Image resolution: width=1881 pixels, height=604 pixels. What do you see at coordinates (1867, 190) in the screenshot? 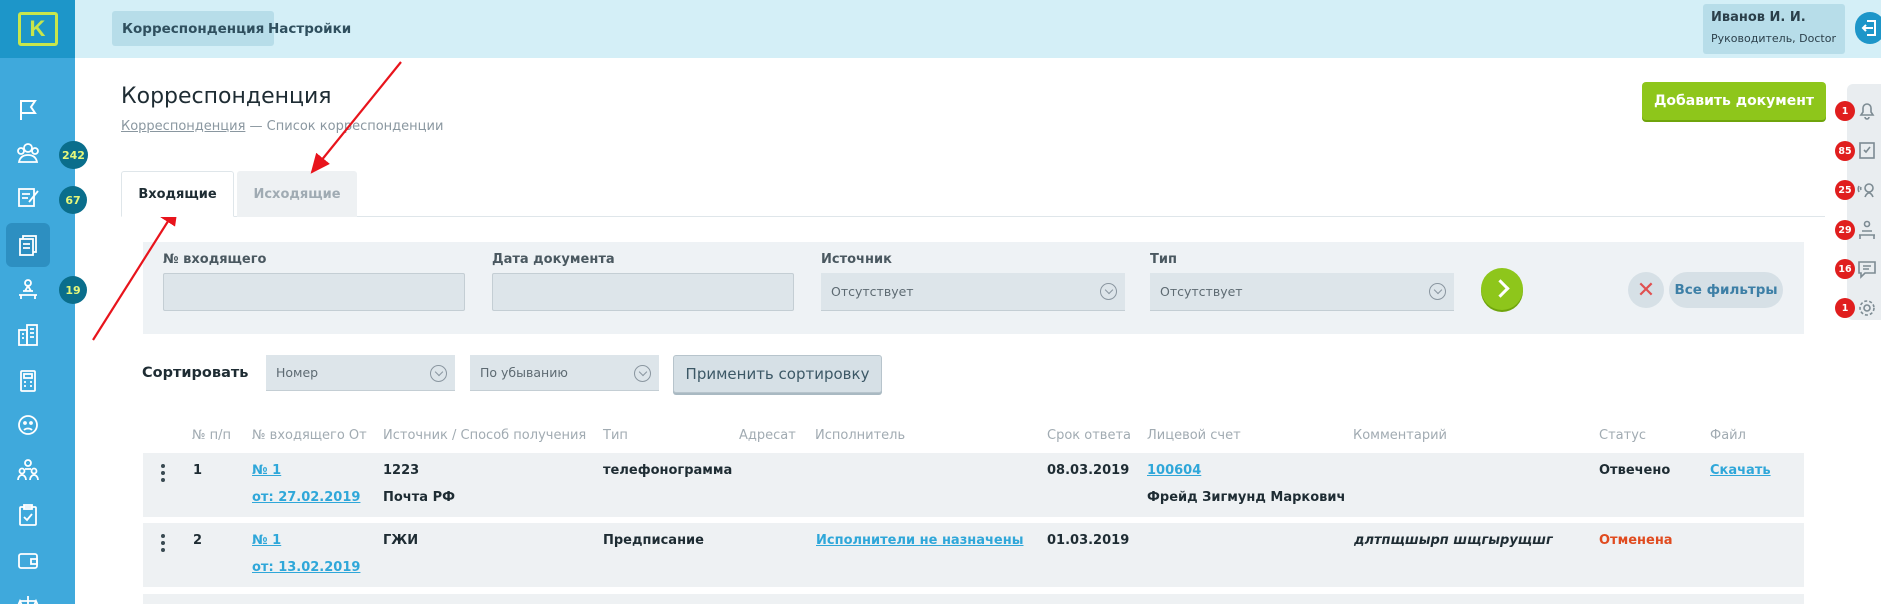
I see `call-icon` at bounding box center [1867, 190].